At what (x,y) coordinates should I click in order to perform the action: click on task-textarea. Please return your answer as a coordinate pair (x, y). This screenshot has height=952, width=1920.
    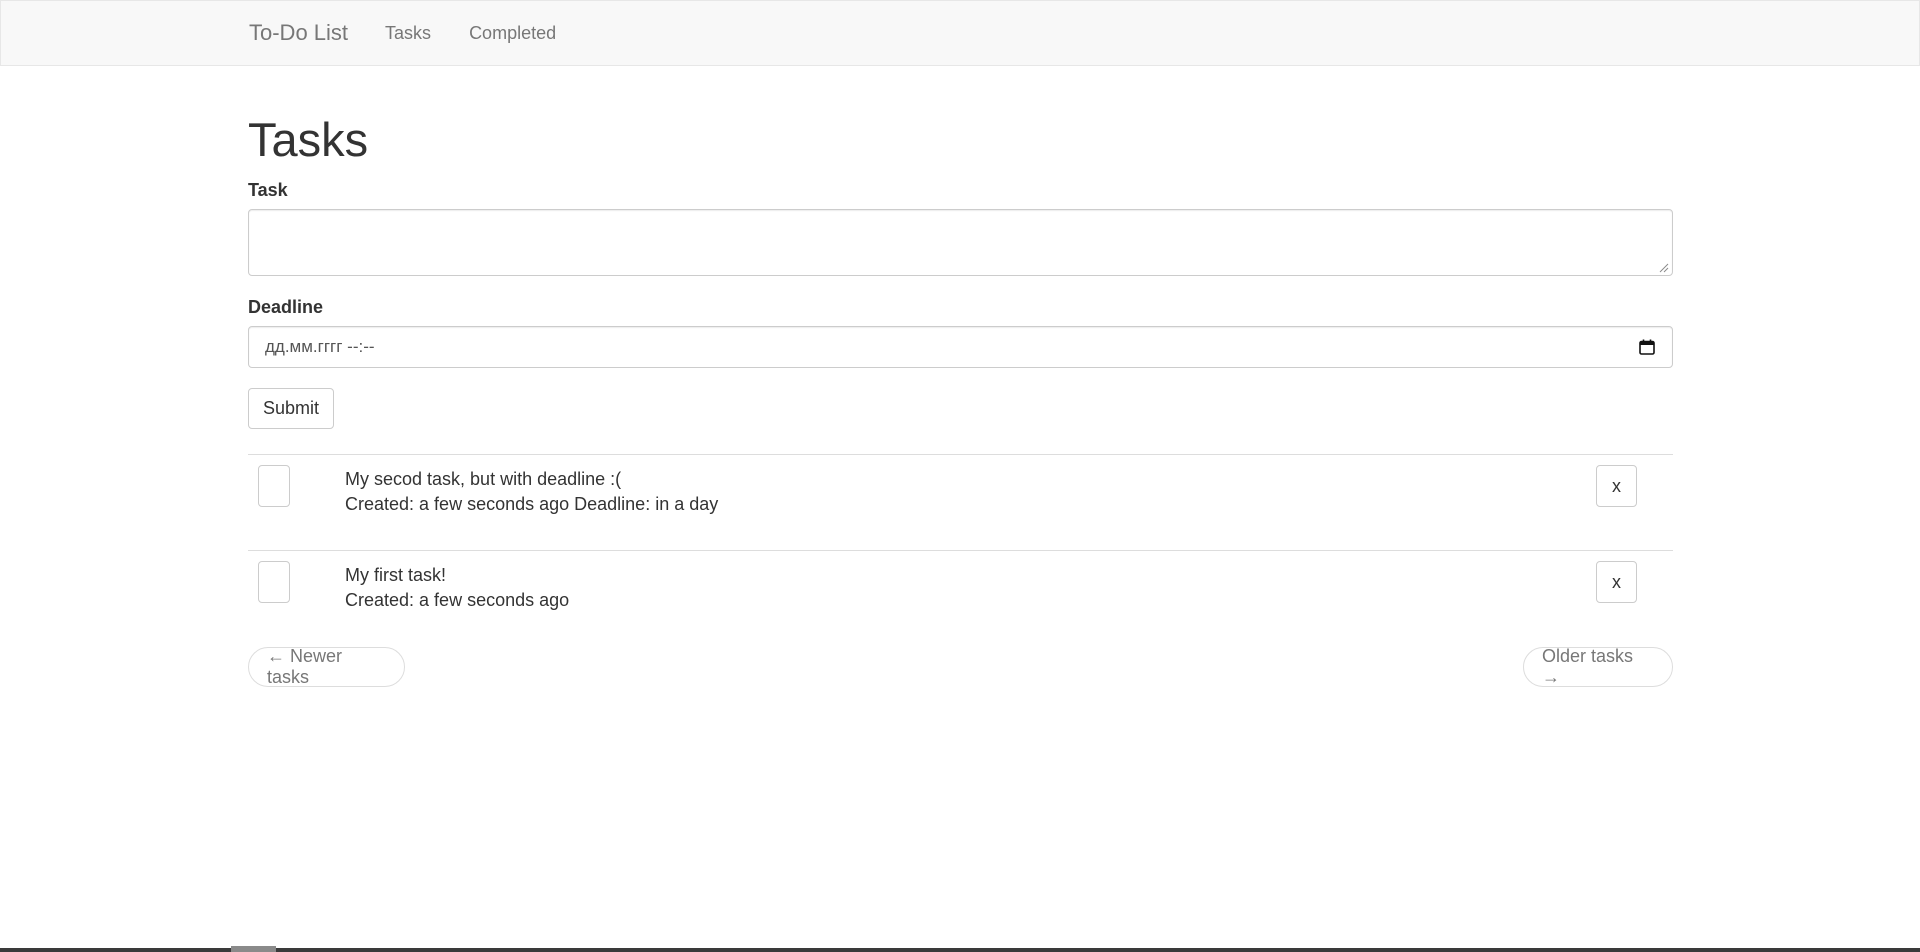
    Looking at the image, I should click on (960, 242).